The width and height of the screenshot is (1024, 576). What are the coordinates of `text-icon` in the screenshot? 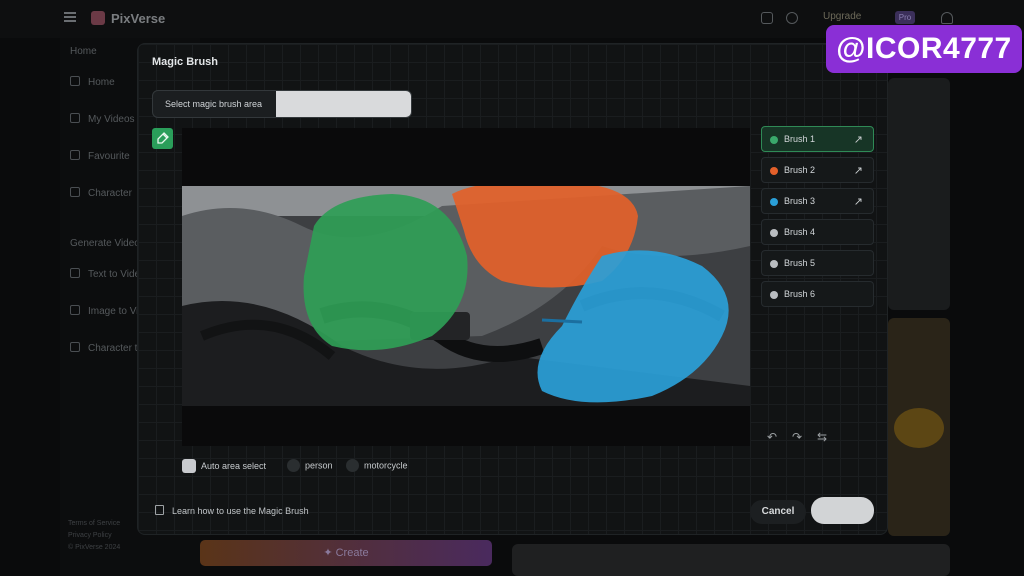 It's located at (75, 273).